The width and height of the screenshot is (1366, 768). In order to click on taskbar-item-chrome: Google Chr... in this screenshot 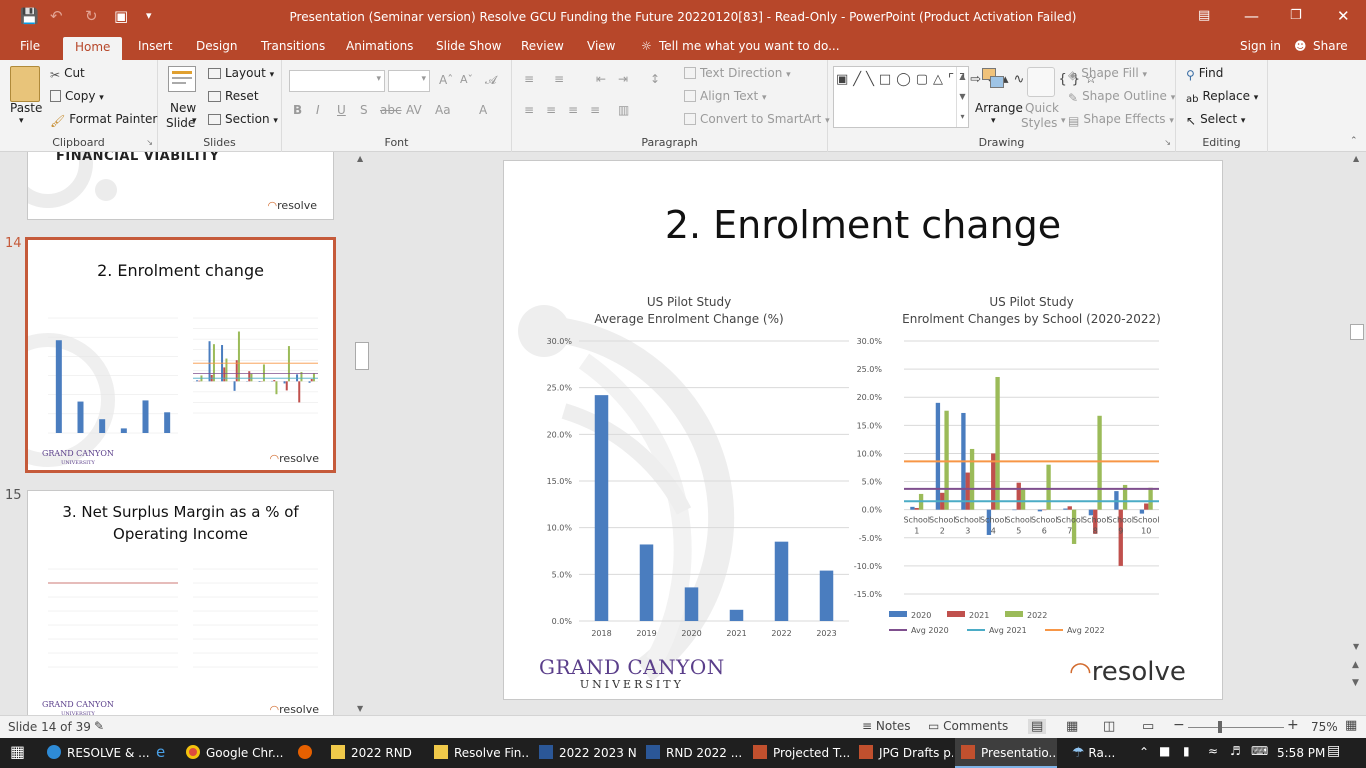, I will do `click(234, 753)`.